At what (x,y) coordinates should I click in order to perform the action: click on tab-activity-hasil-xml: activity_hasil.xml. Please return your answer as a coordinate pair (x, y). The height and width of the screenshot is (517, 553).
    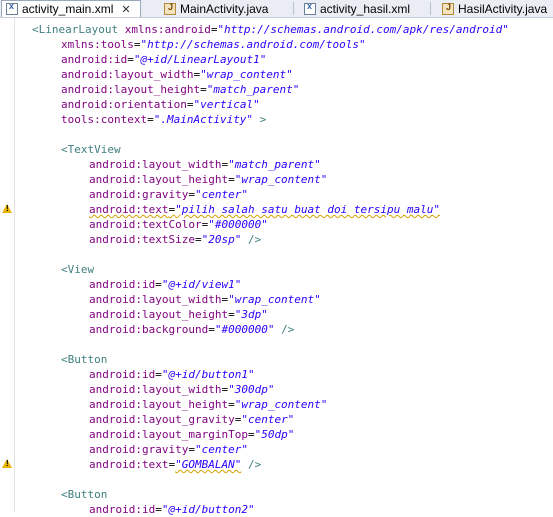
    Looking at the image, I should click on (355, 8).